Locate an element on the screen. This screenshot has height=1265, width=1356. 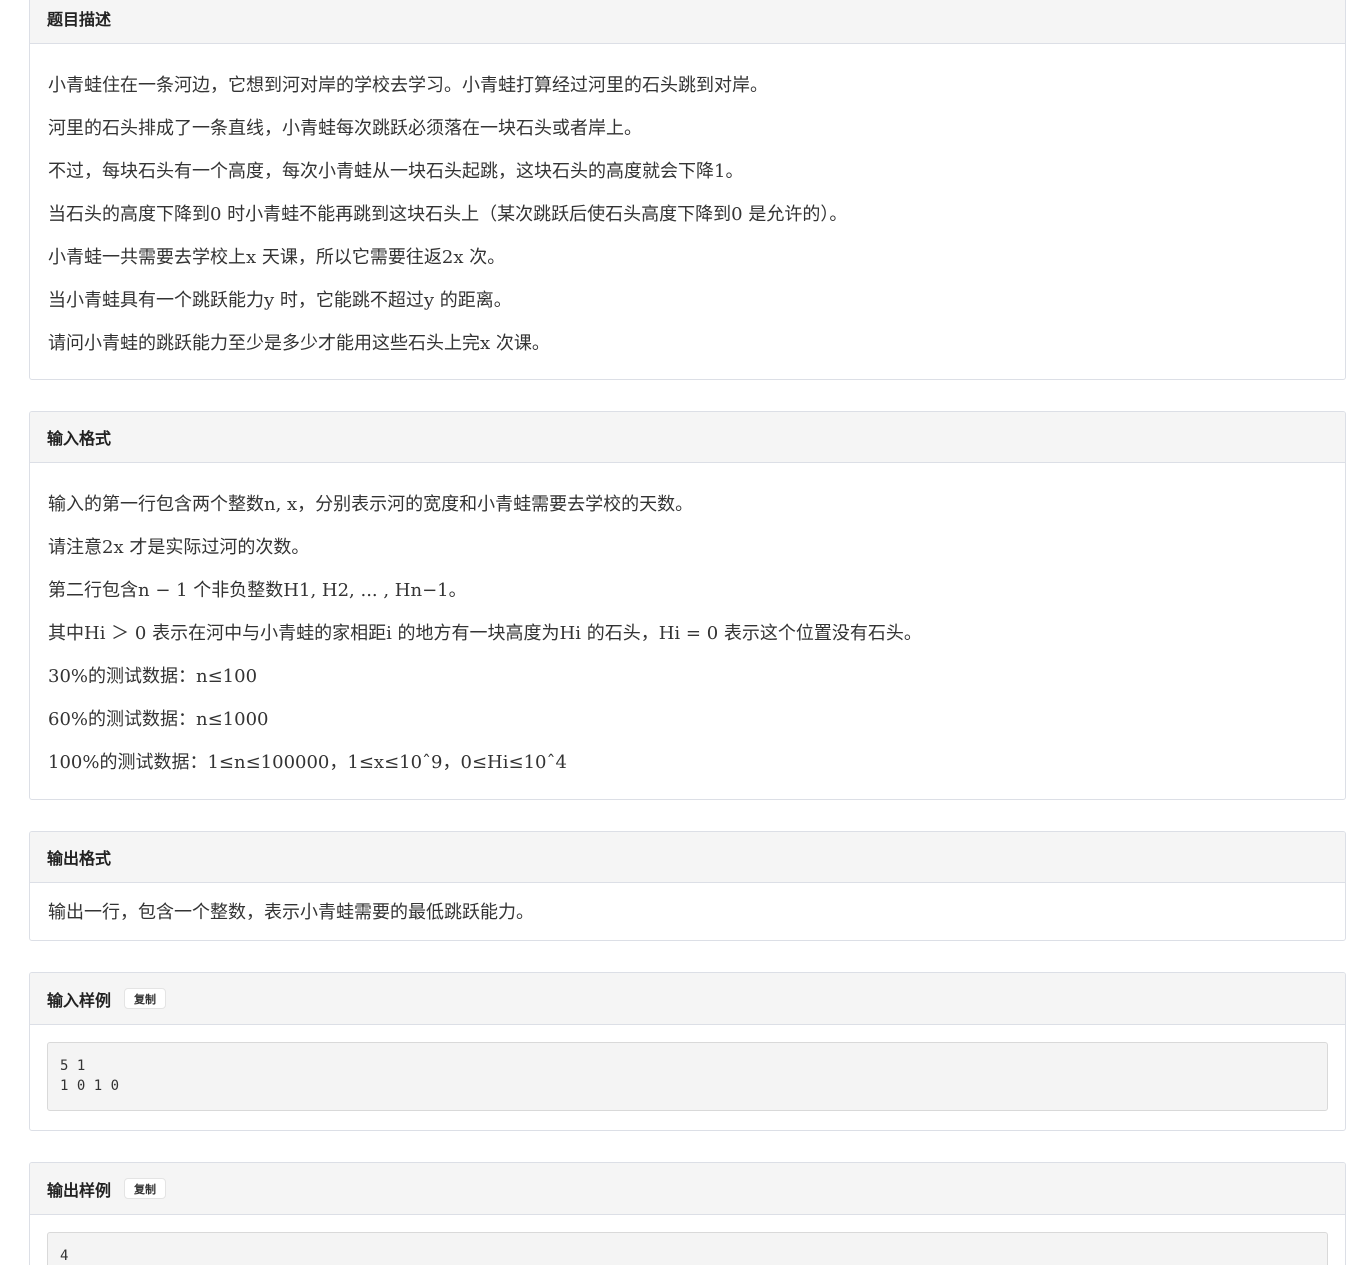
input-format-title: 输入格式 is located at coordinates (79, 438).